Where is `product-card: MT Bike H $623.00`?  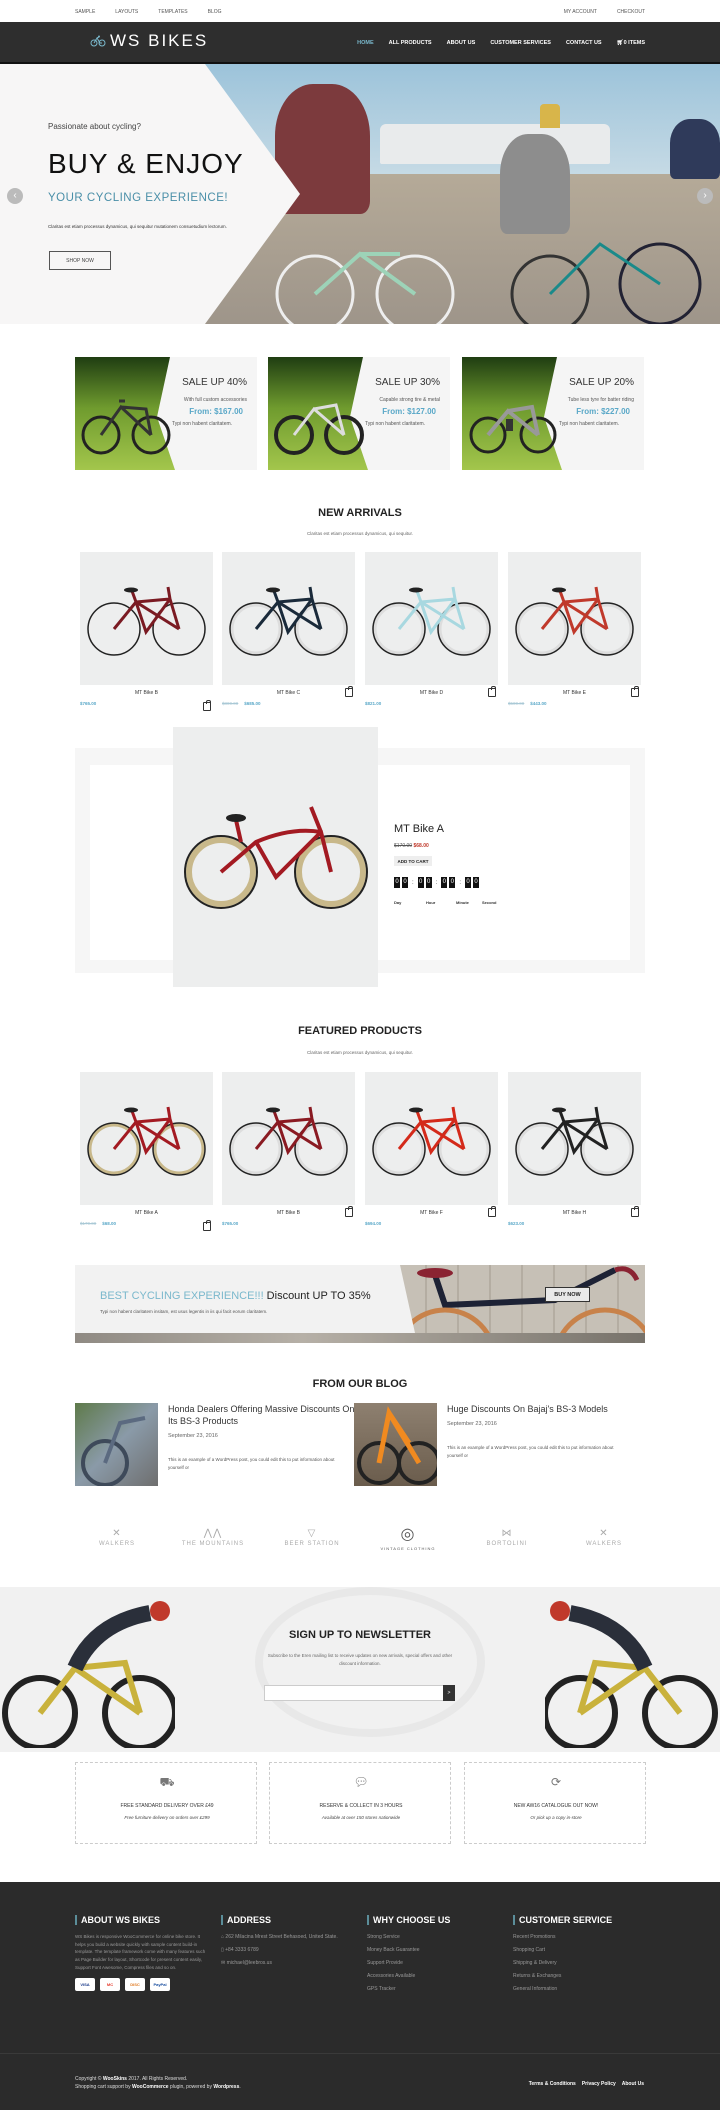 product-card: MT Bike H $623.00 is located at coordinates (574, 1149).